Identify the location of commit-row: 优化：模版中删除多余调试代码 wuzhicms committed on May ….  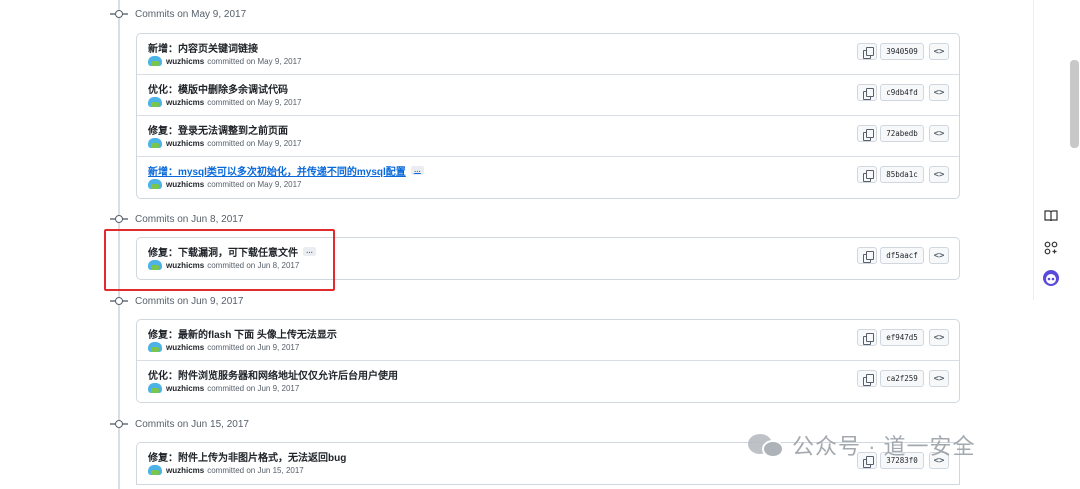
(548, 95).